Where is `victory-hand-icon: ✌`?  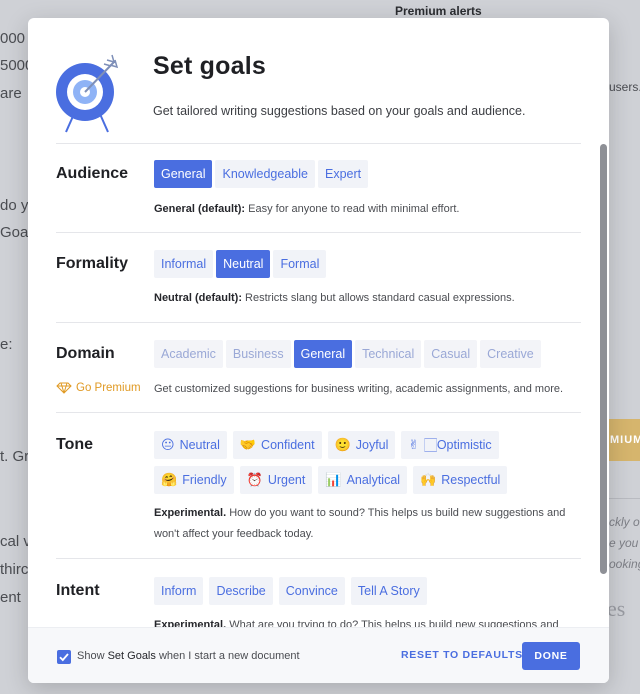 victory-hand-icon: ✌ is located at coordinates (414, 444).